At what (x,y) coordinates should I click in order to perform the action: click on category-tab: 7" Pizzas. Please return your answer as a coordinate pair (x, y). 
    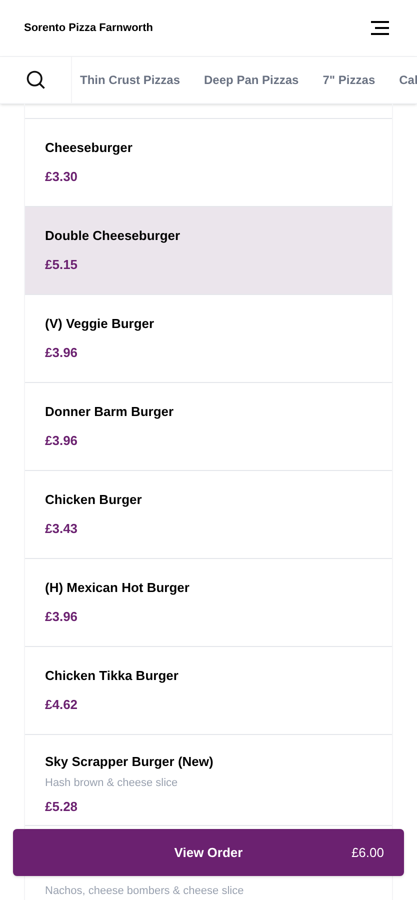
    Looking at the image, I should click on (349, 80).